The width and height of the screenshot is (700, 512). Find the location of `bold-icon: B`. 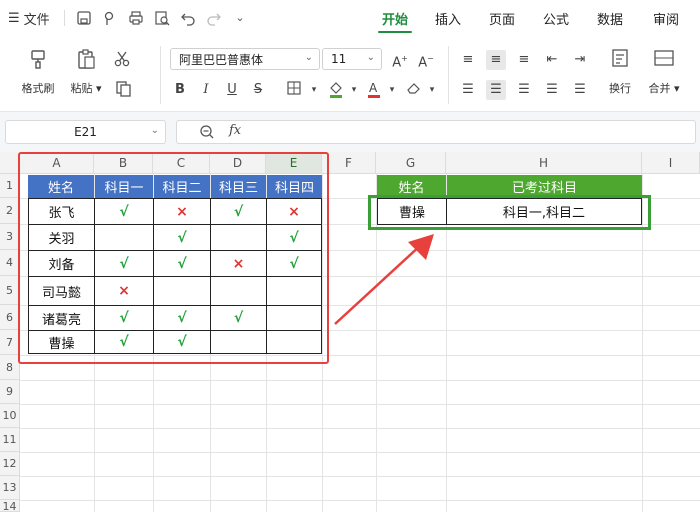

bold-icon: B is located at coordinates (180, 90).